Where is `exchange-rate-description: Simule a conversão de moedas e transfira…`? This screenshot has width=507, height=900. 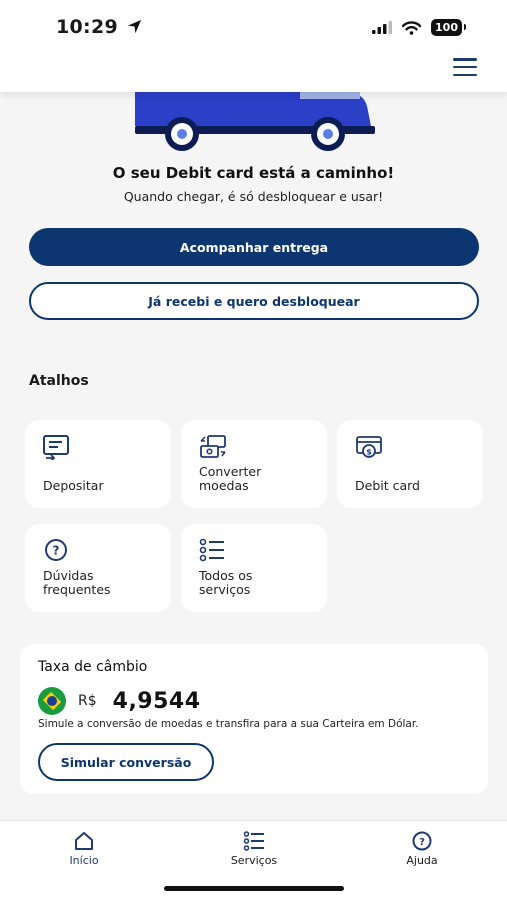
exchange-rate-description: Simule a conversão de moedas e transfira… is located at coordinates (228, 724).